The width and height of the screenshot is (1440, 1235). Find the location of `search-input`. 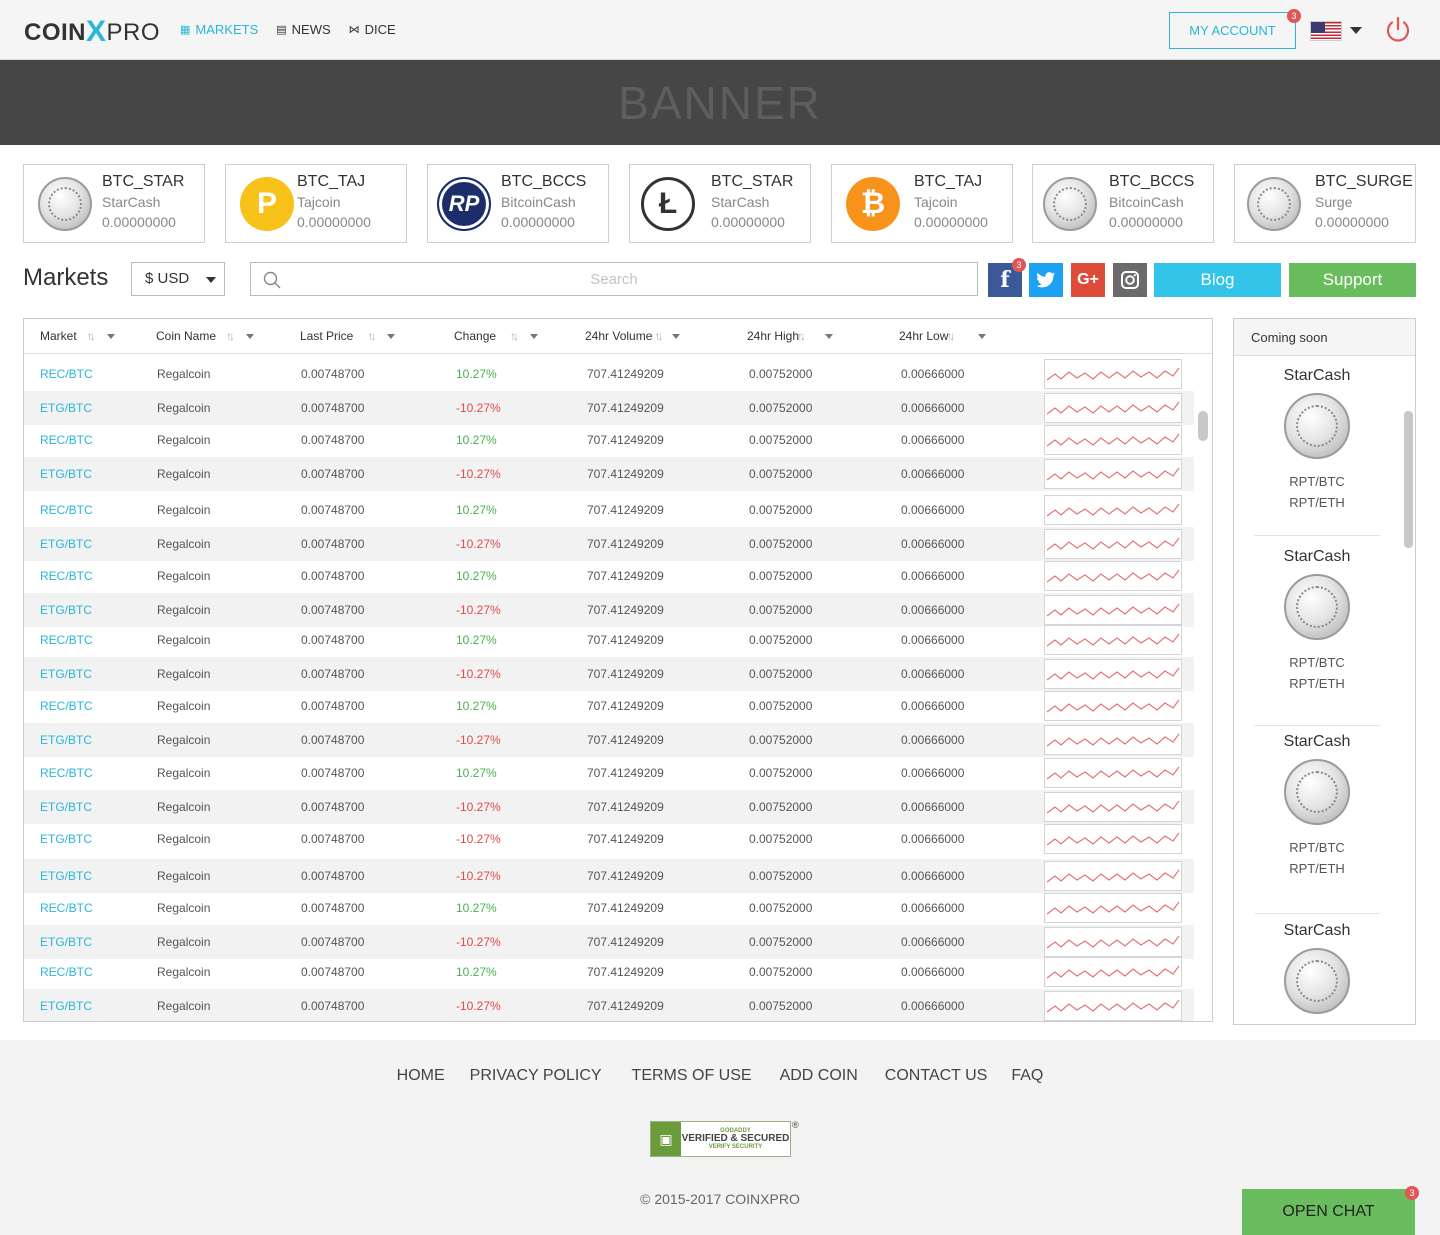

search-input is located at coordinates (614, 279).